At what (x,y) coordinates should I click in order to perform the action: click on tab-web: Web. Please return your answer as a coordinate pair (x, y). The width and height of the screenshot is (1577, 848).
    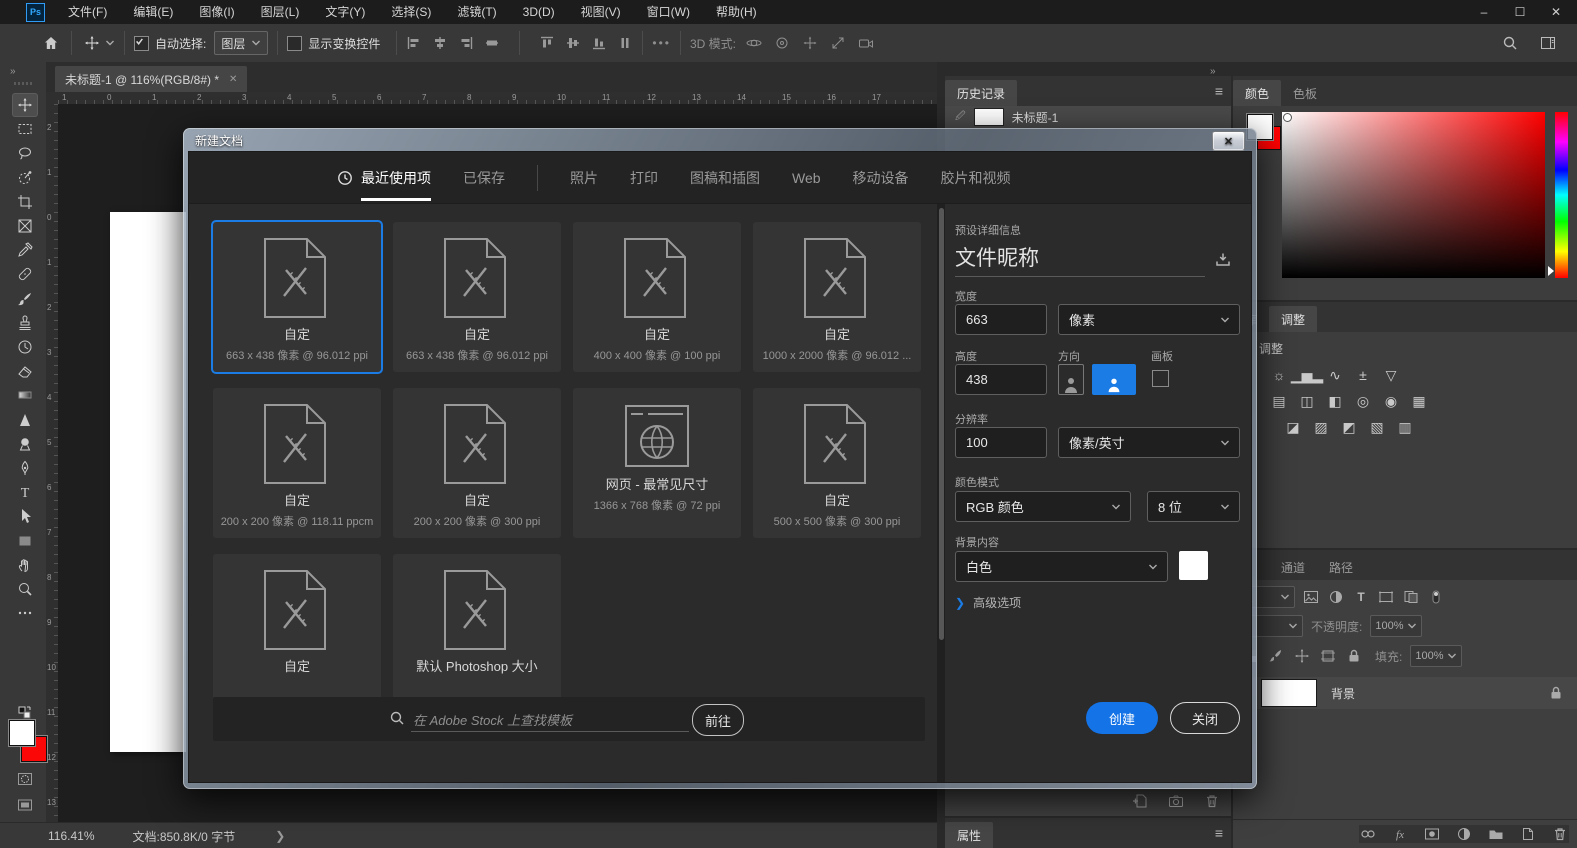
    Looking at the image, I should click on (806, 178).